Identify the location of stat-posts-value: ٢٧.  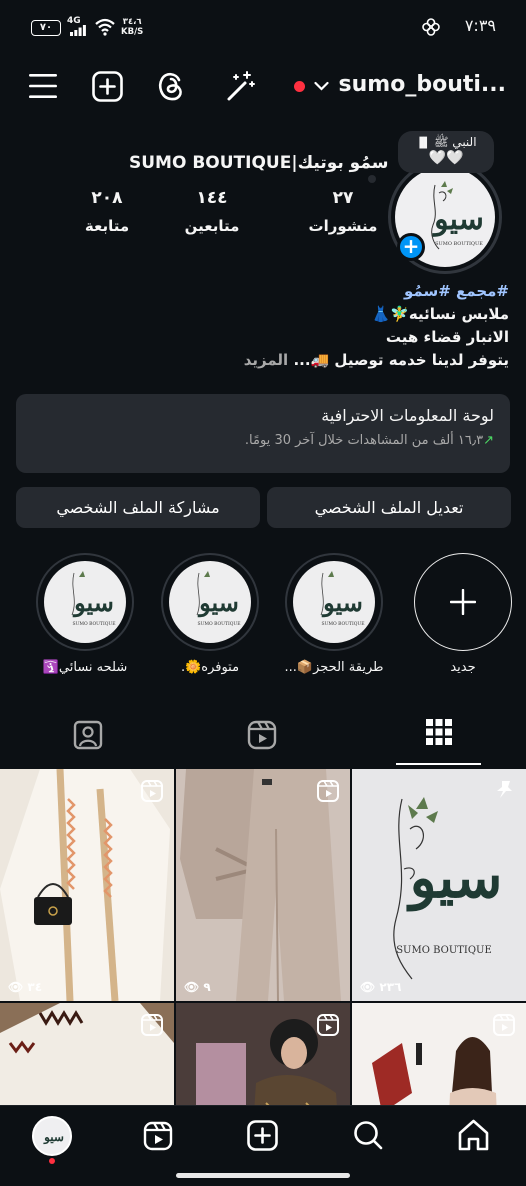
(343, 198).